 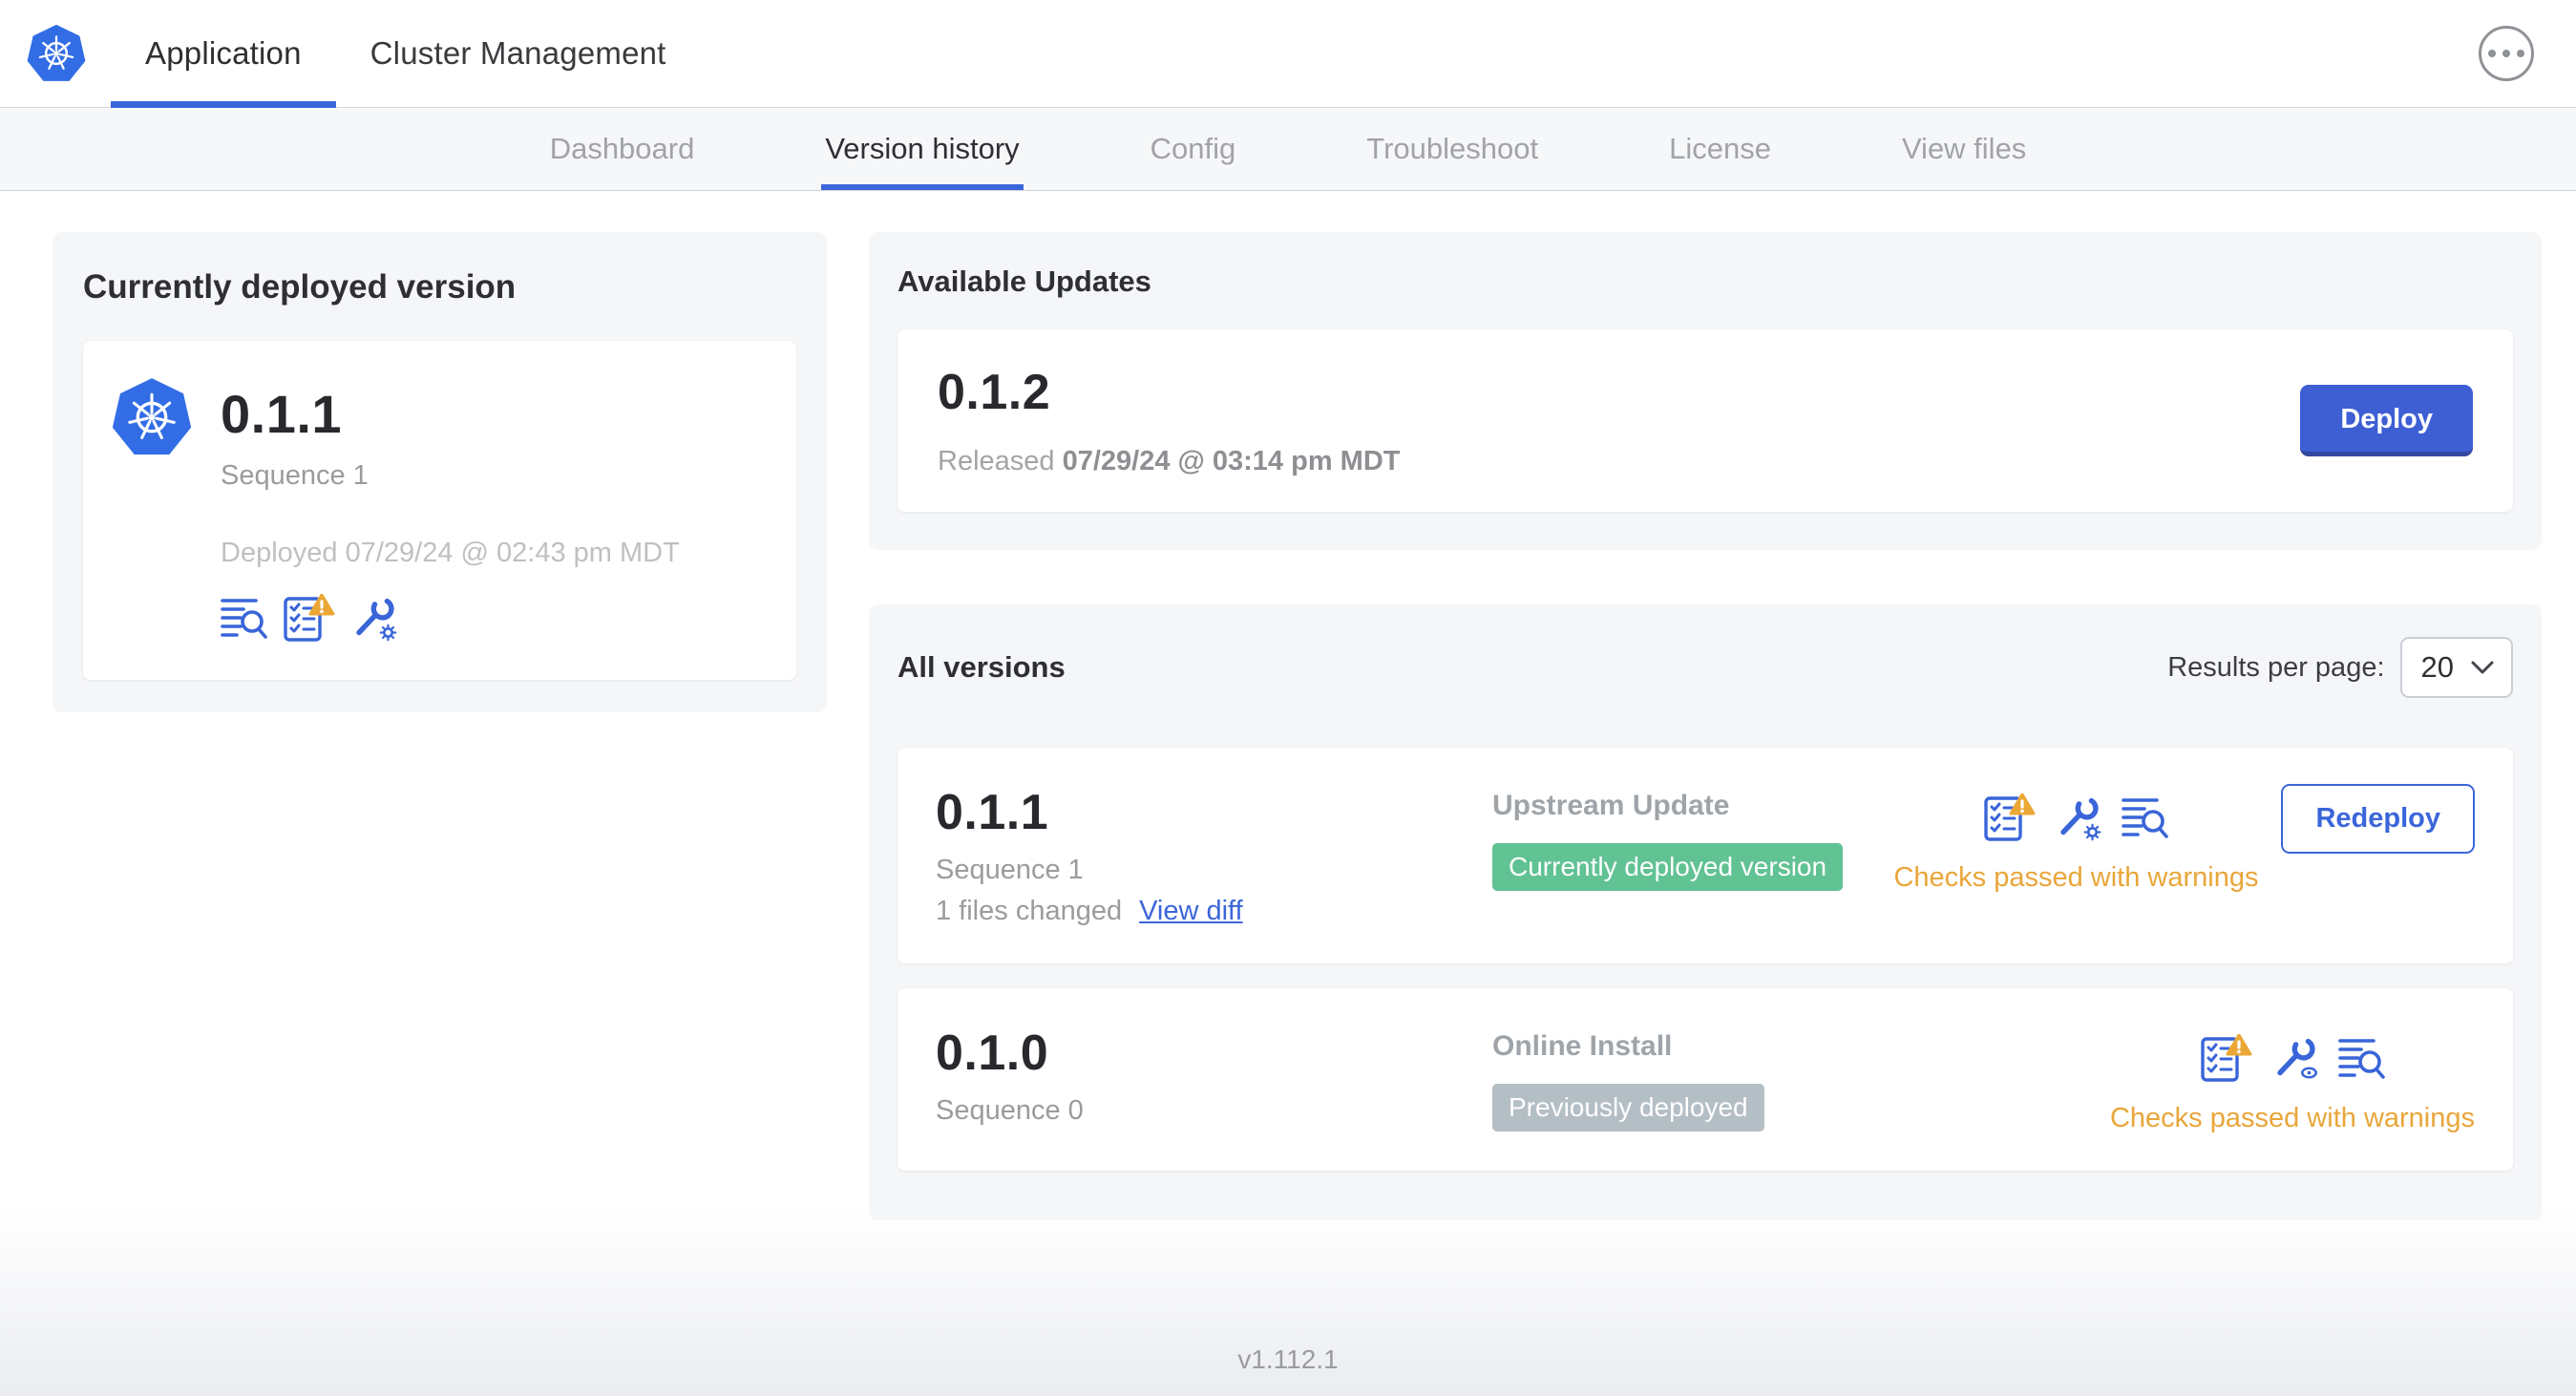 I want to click on row-source-label: Online Install, so click(x=1582, y=1046).